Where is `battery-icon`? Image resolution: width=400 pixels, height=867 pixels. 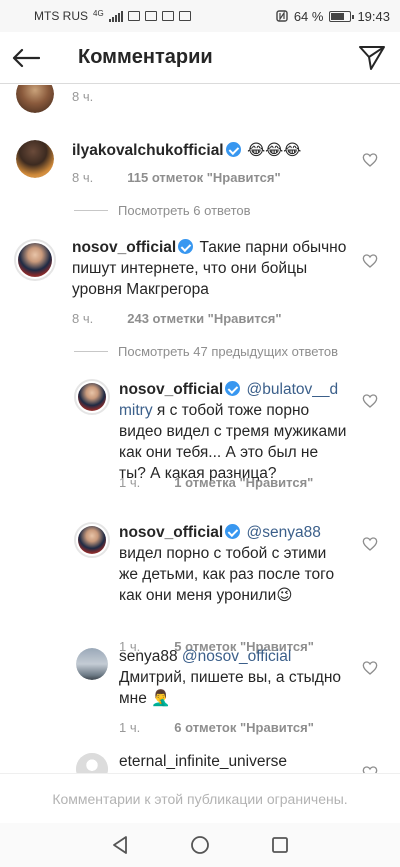 battery-icon is located at coordinates (342, 16).